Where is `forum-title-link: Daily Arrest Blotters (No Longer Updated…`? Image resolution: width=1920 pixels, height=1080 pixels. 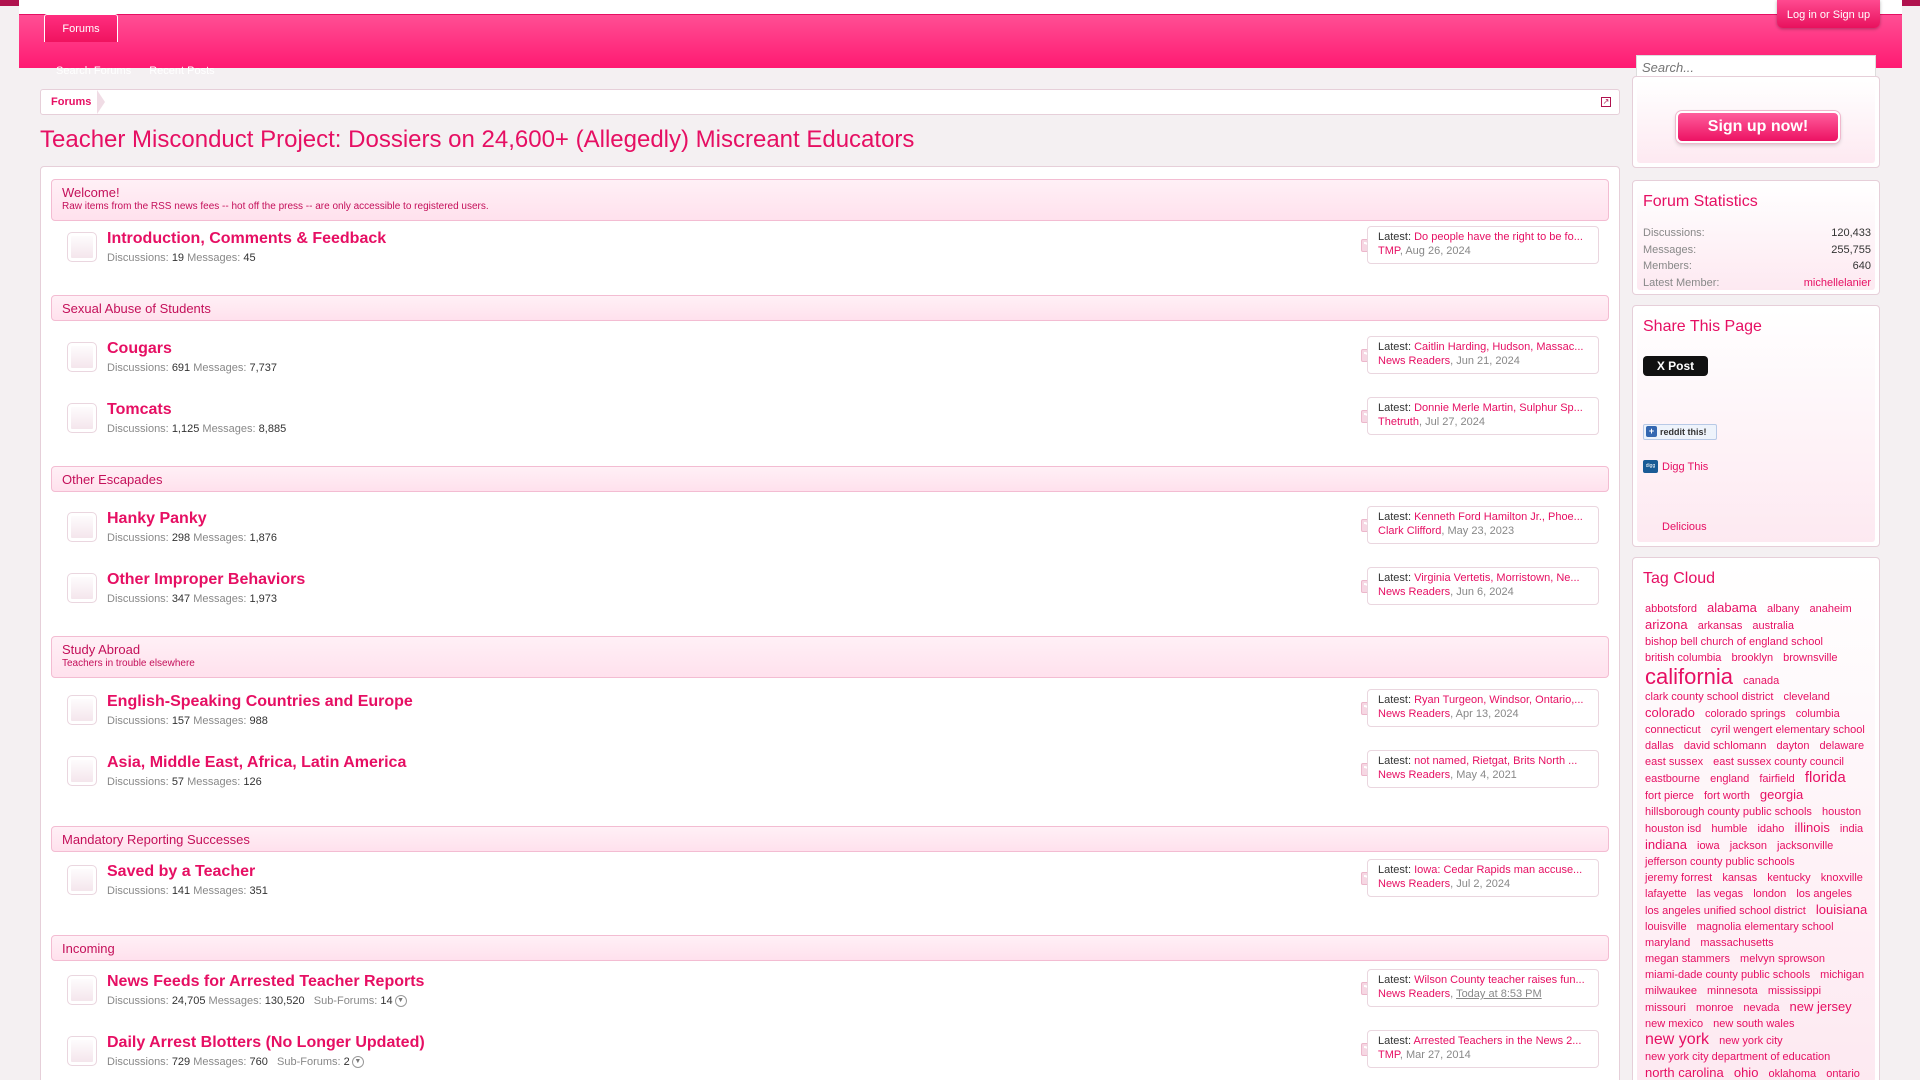
forum-title-link: Daily Arrest Blotters (No Longer Updated… is located at coordinates (266, 1043).